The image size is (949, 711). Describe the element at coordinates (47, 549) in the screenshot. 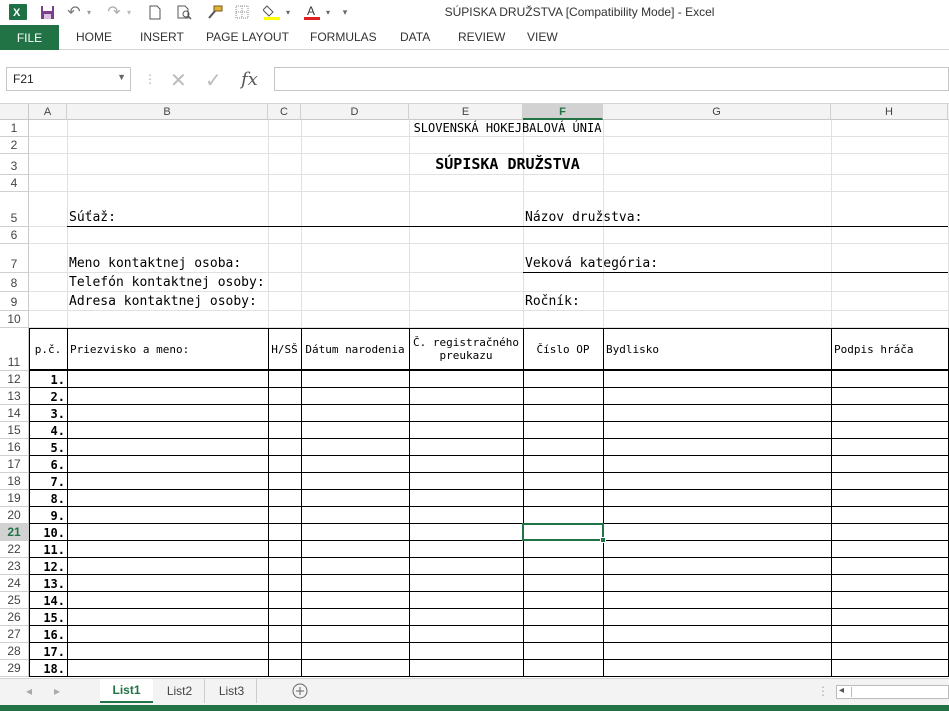

I see `player-number-cell: 11.` at that location.